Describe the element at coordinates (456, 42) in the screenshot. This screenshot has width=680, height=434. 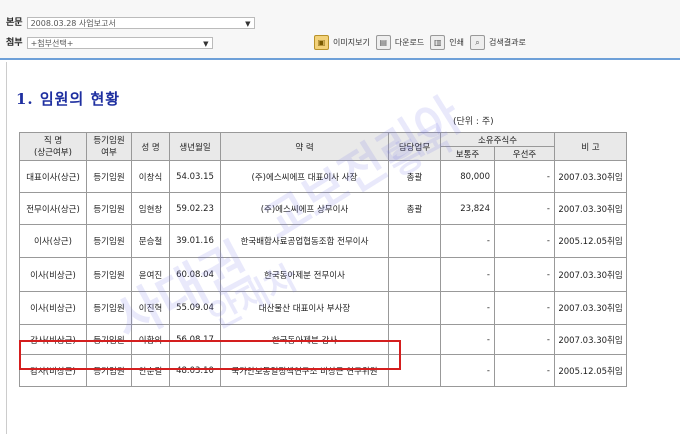
I see `print-label: 인쇄` at that location.